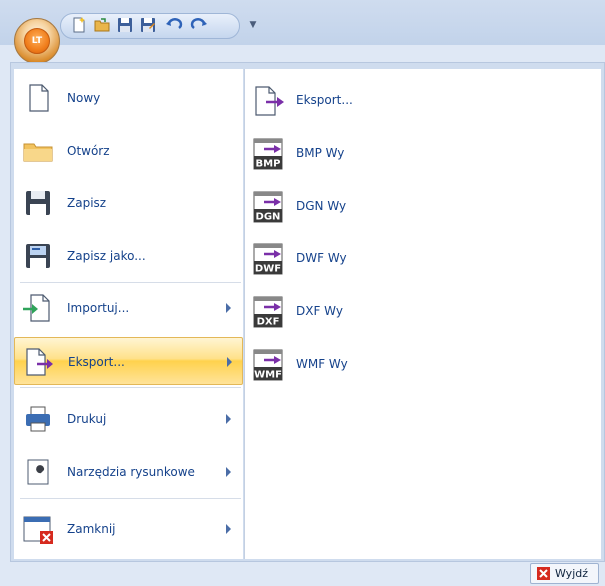 This screenshot has height=586, width=605. Describe the element at coordinates (91, 529) in the screenshot. I see `menu-item-label: Zamknij` at that location.